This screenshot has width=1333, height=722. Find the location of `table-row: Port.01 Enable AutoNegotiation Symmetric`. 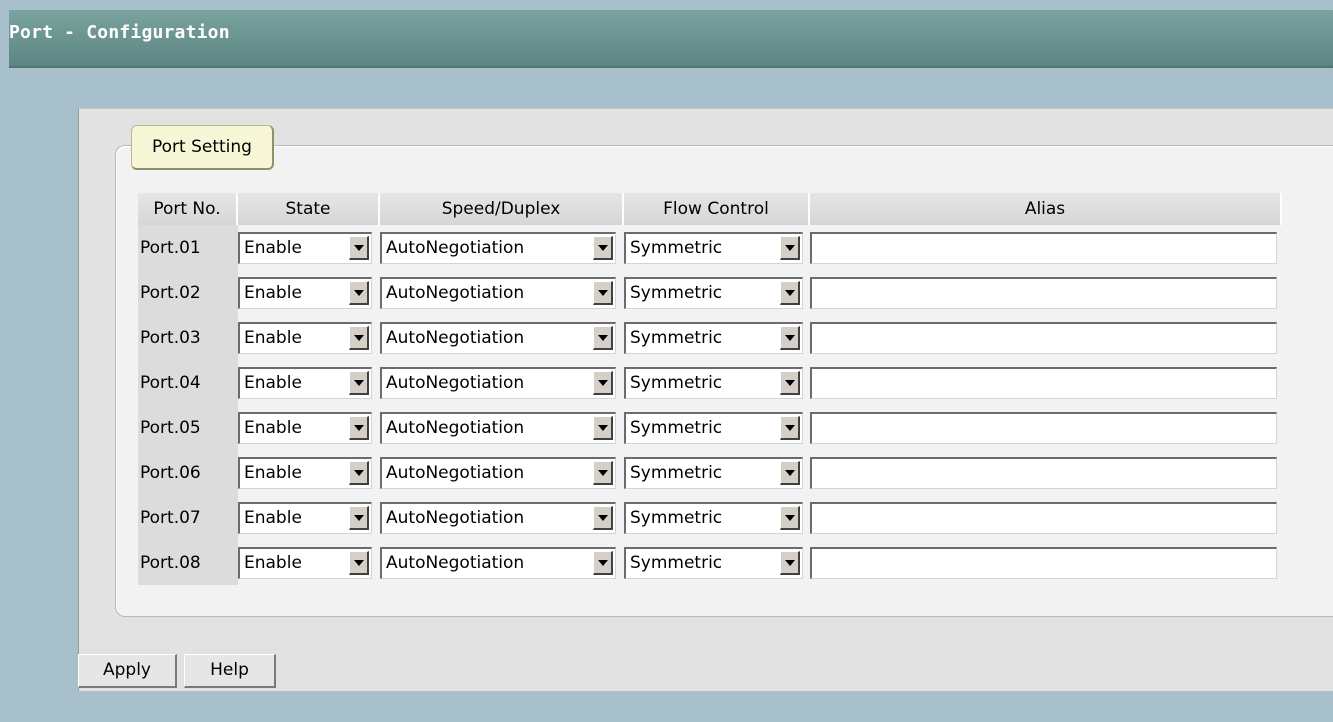

table-row: Port.01 Enable AutoNegotiation Symmetric is located at coordinates (710, 247).